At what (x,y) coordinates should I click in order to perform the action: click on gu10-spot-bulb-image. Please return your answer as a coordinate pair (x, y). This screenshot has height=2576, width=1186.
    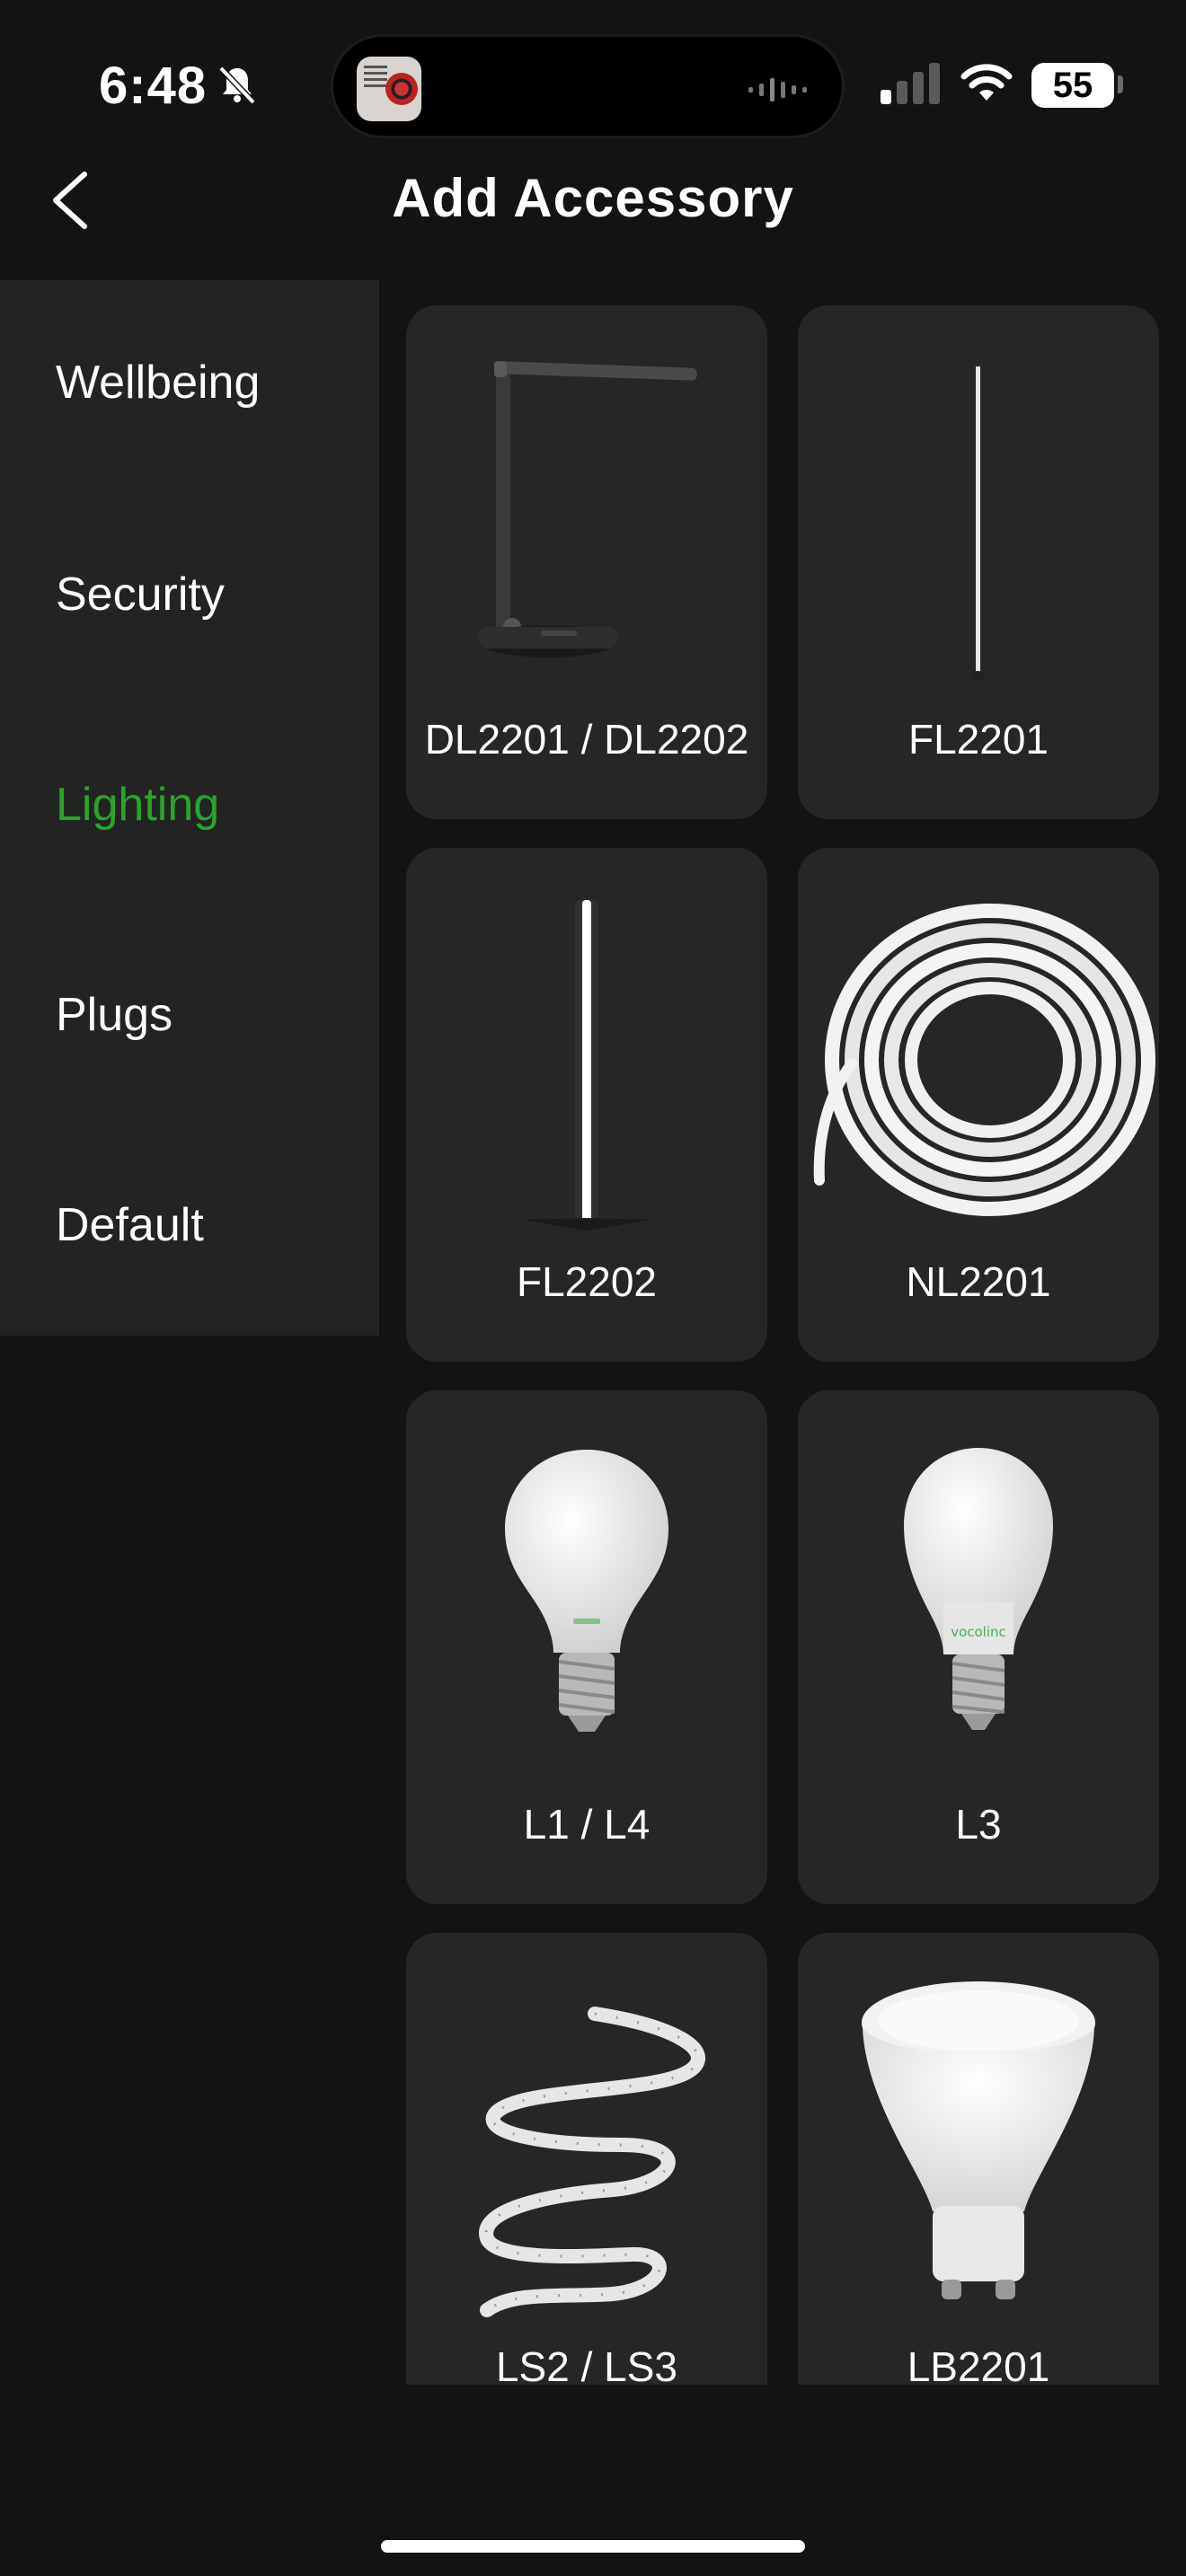
    Looking at the image, I should click on (978, 2140).